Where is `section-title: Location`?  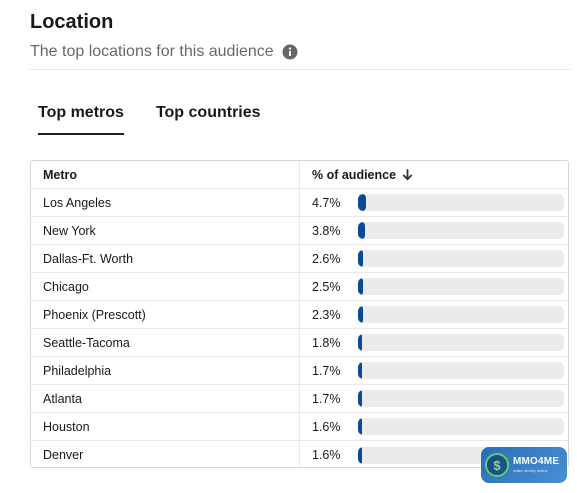 section-title: Location is located at coordinates (72, 22).